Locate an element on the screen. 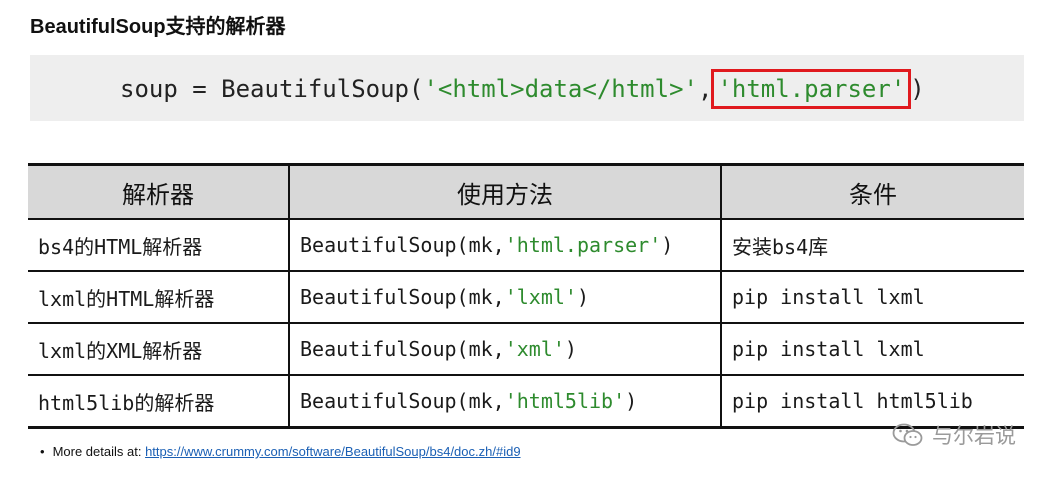 The width and height of the screenshot is (1048, 478). header-condition: 条件 is located at coordinates (872, 191).